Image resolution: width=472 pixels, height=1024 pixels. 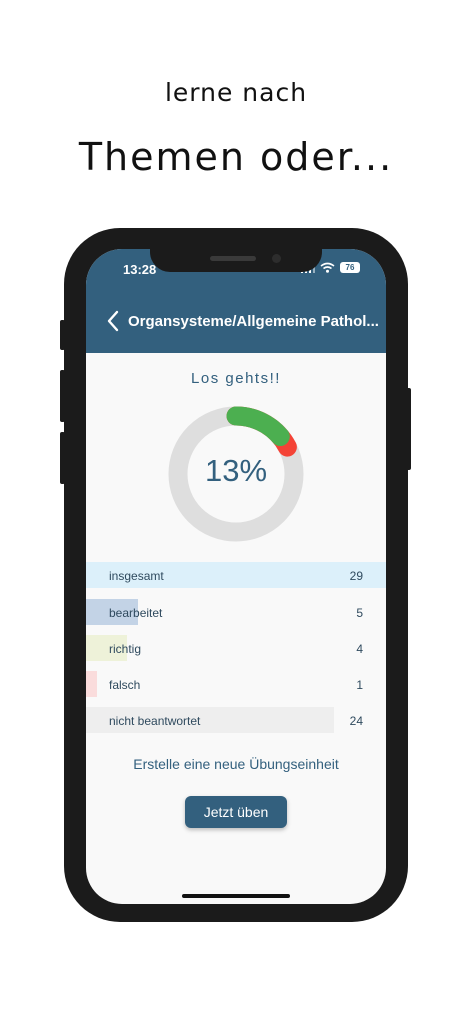 I want to click on promo-subtitle: lerne nach, so click(x=236, y=92).